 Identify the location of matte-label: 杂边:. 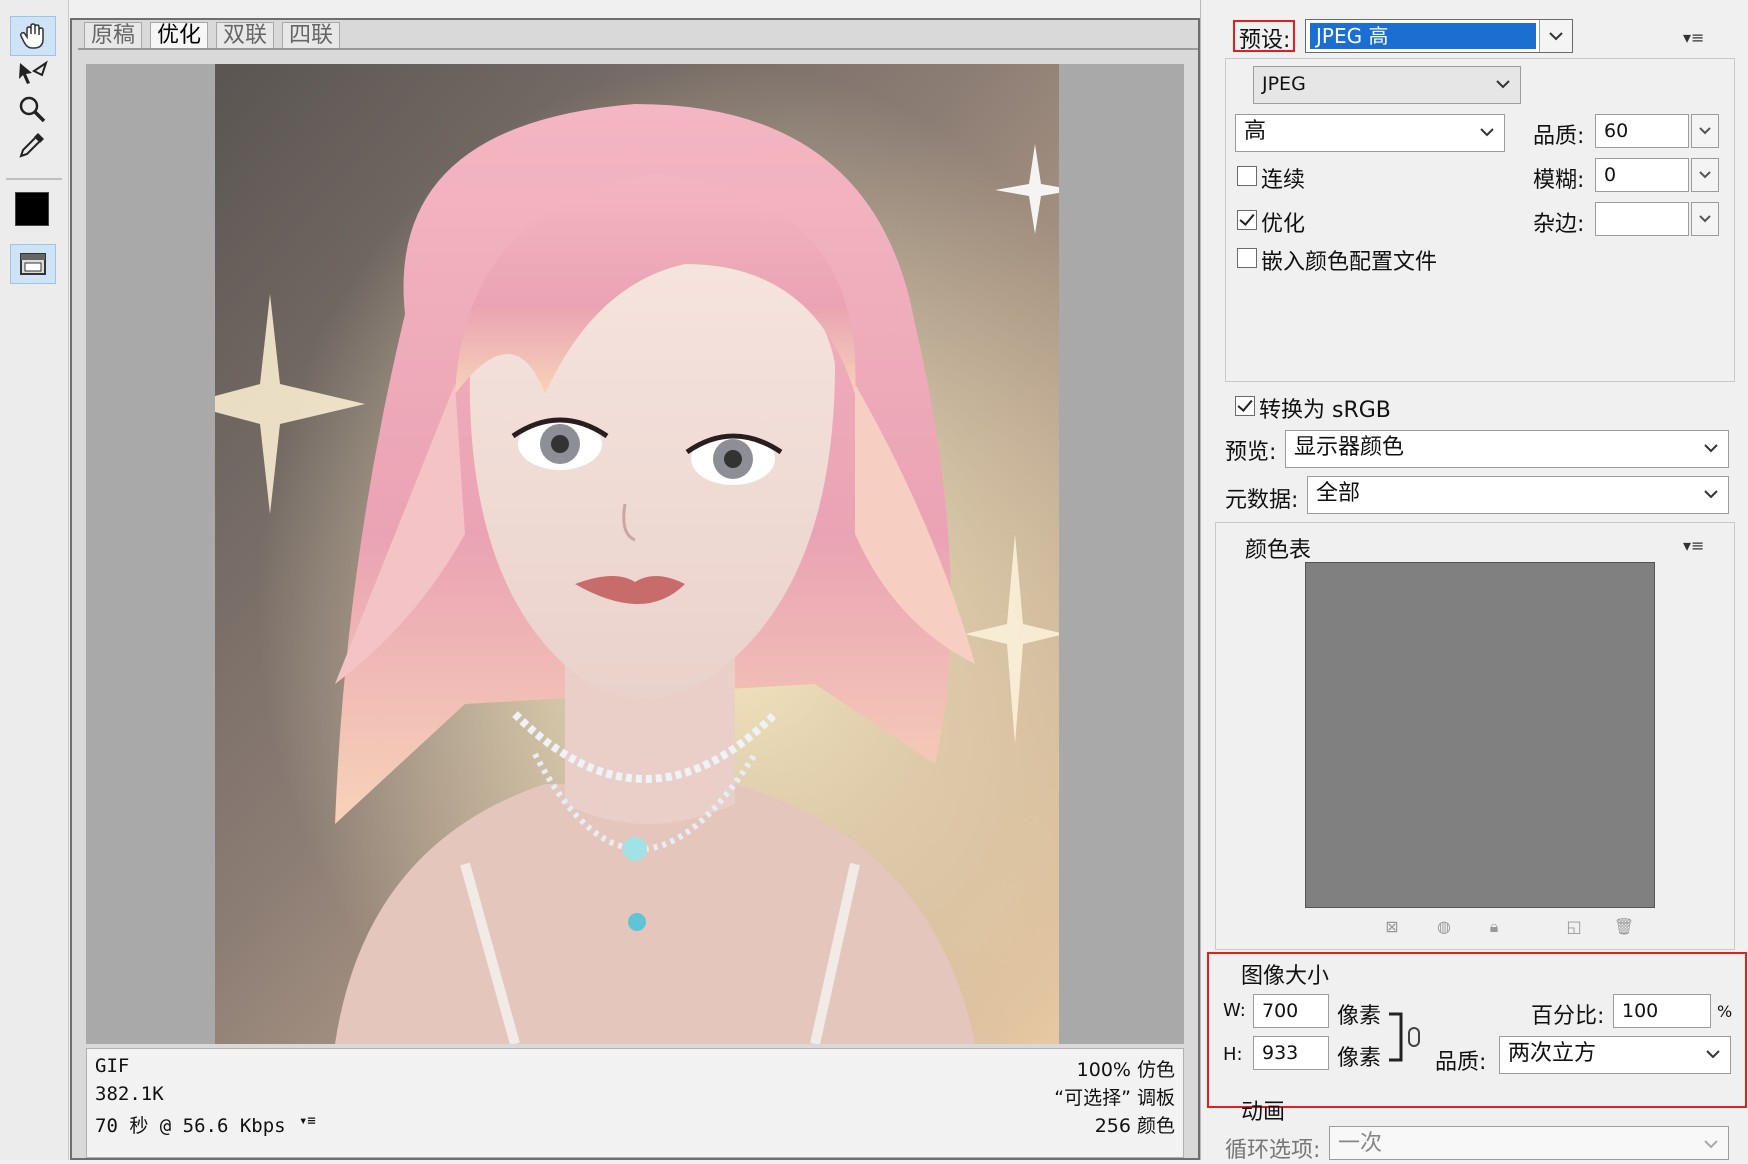
(1559, 224).